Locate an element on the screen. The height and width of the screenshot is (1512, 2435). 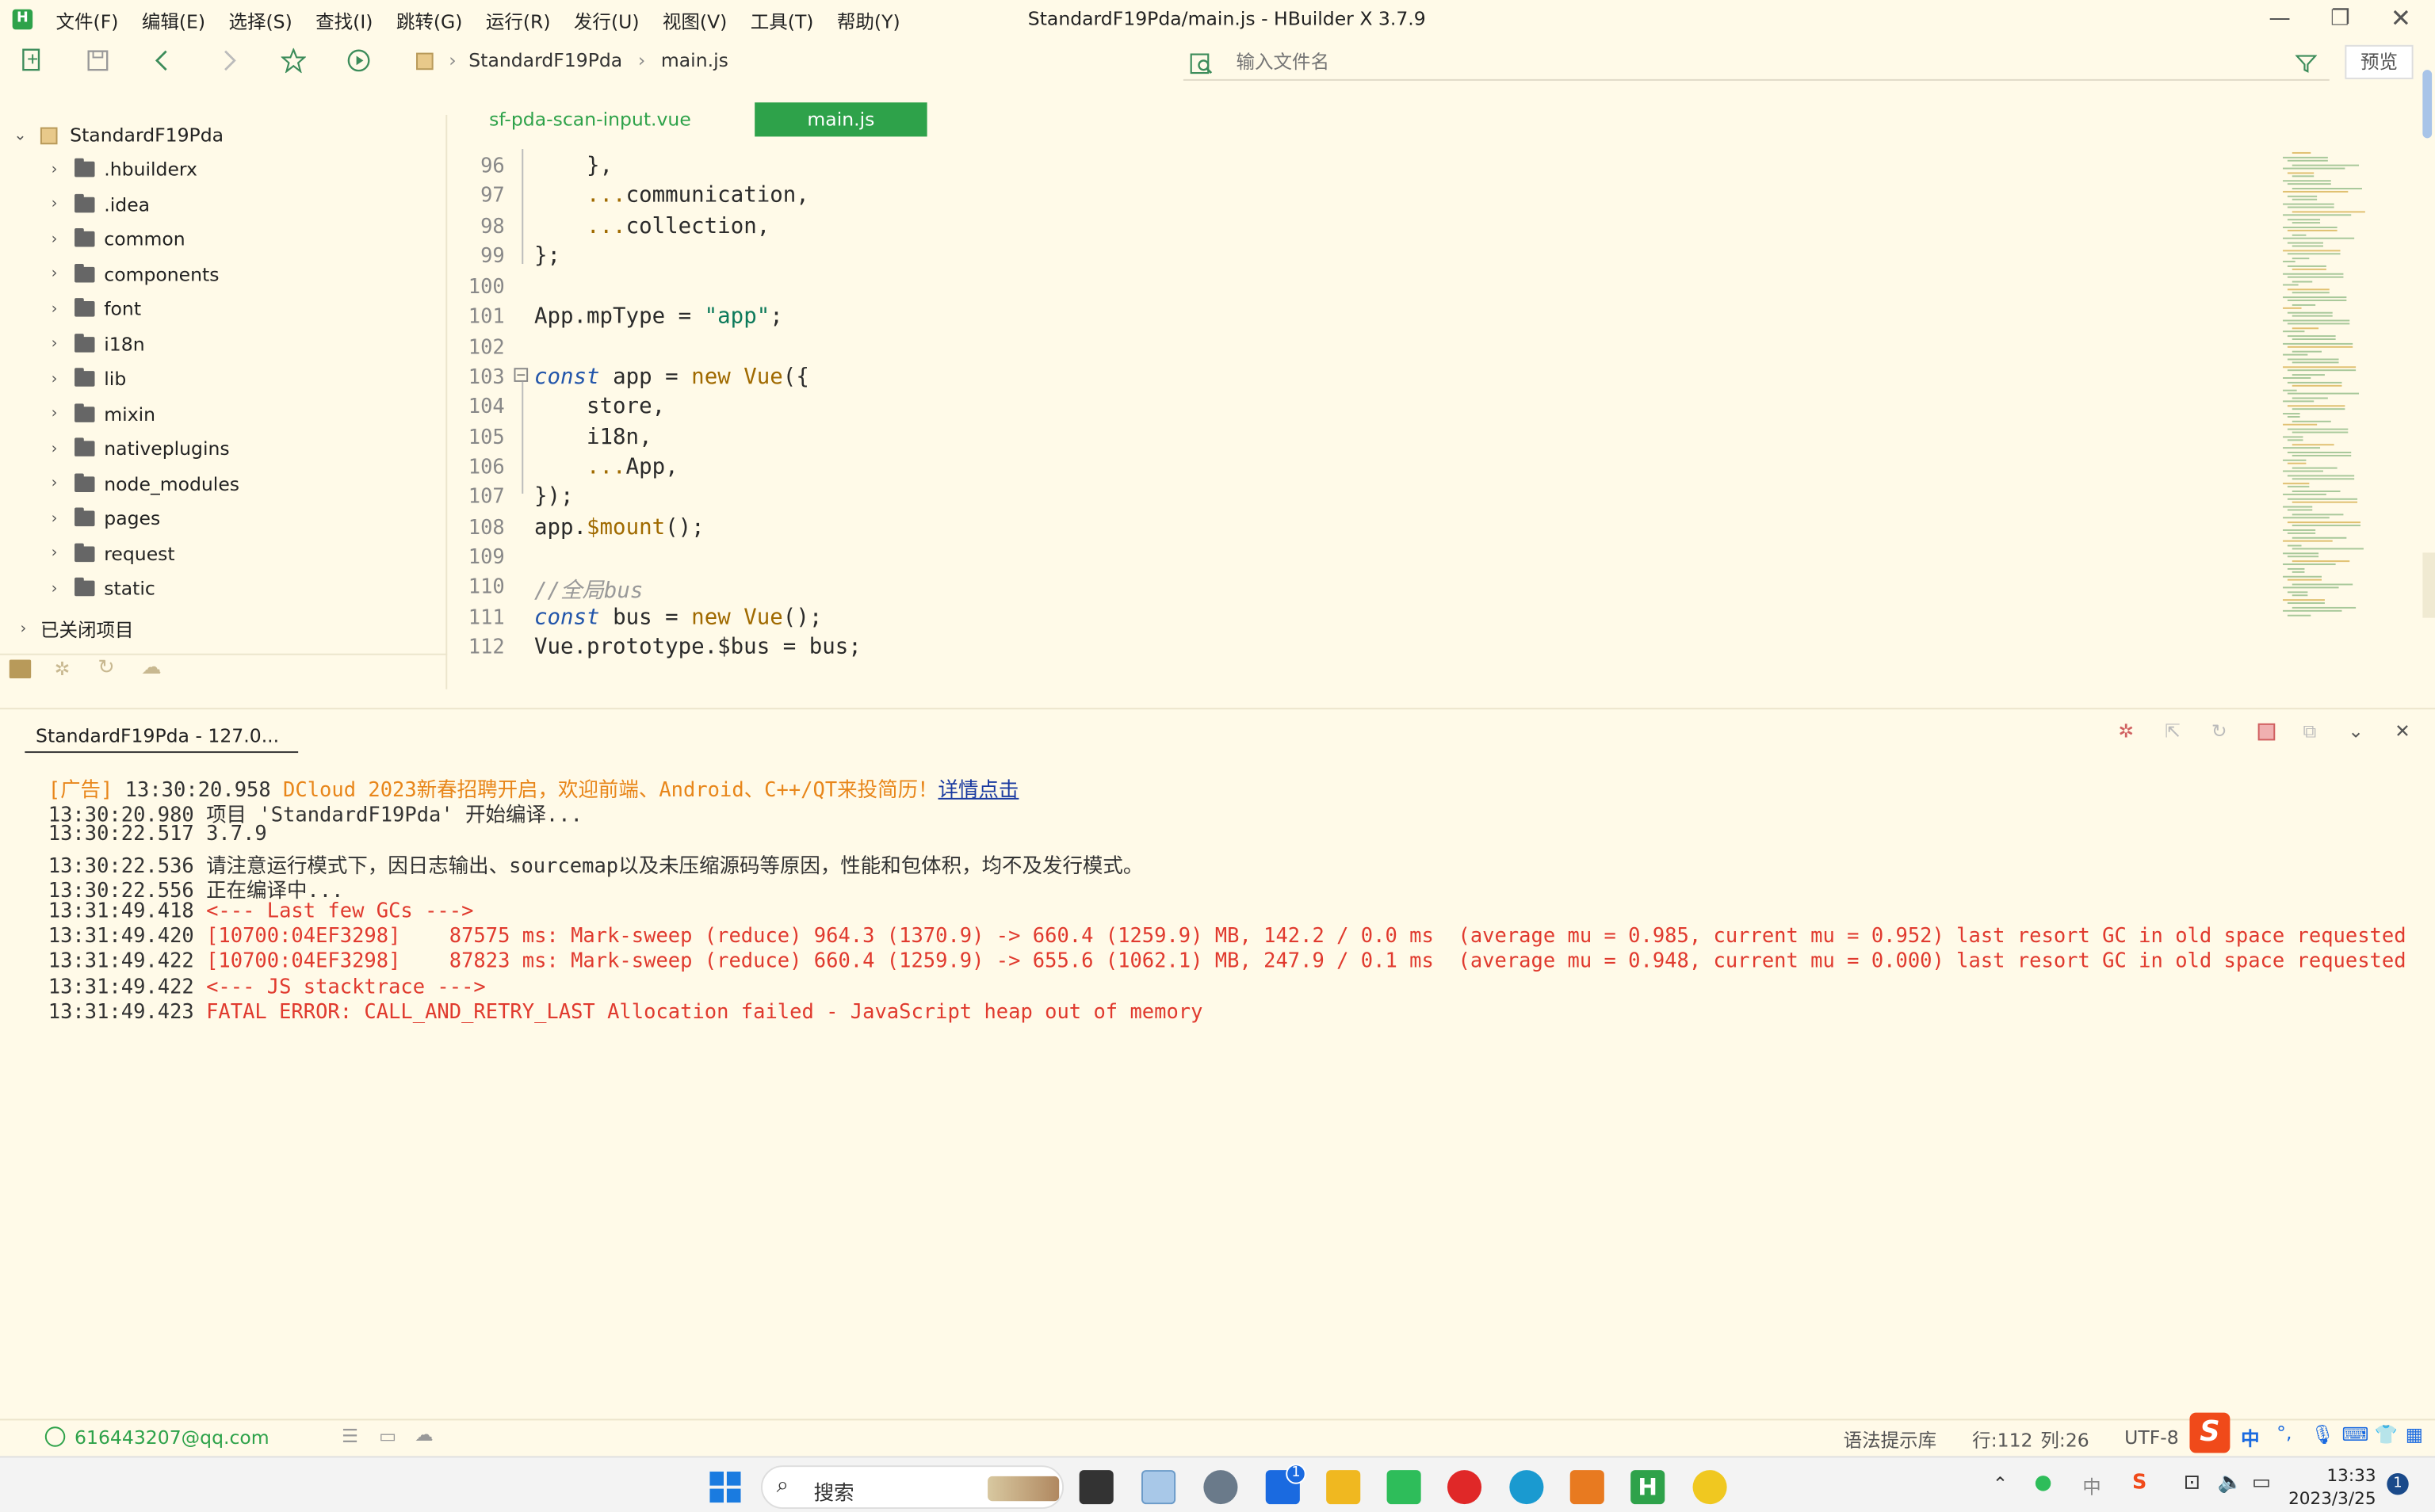
tree-folder: › static is located at coordinates (99, 588).